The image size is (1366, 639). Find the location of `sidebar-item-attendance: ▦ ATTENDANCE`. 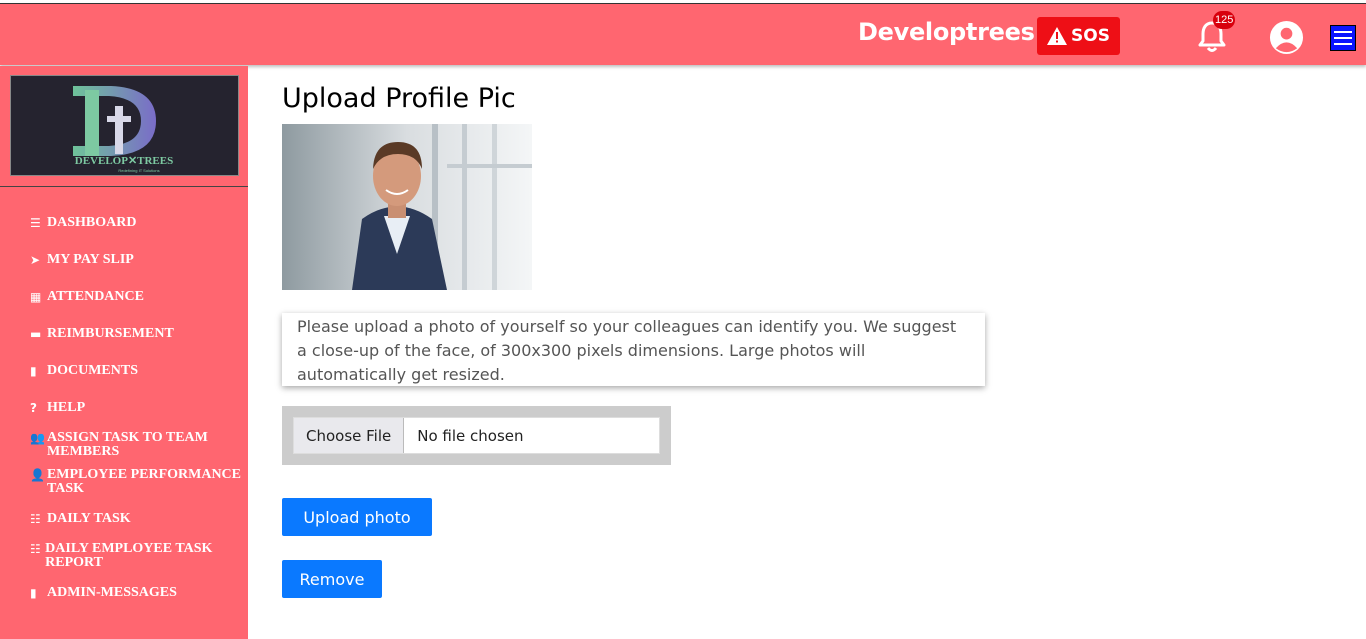

sidebar-item-attendance: ▦ ATTENDANCE is located at coordinates (138, 297).